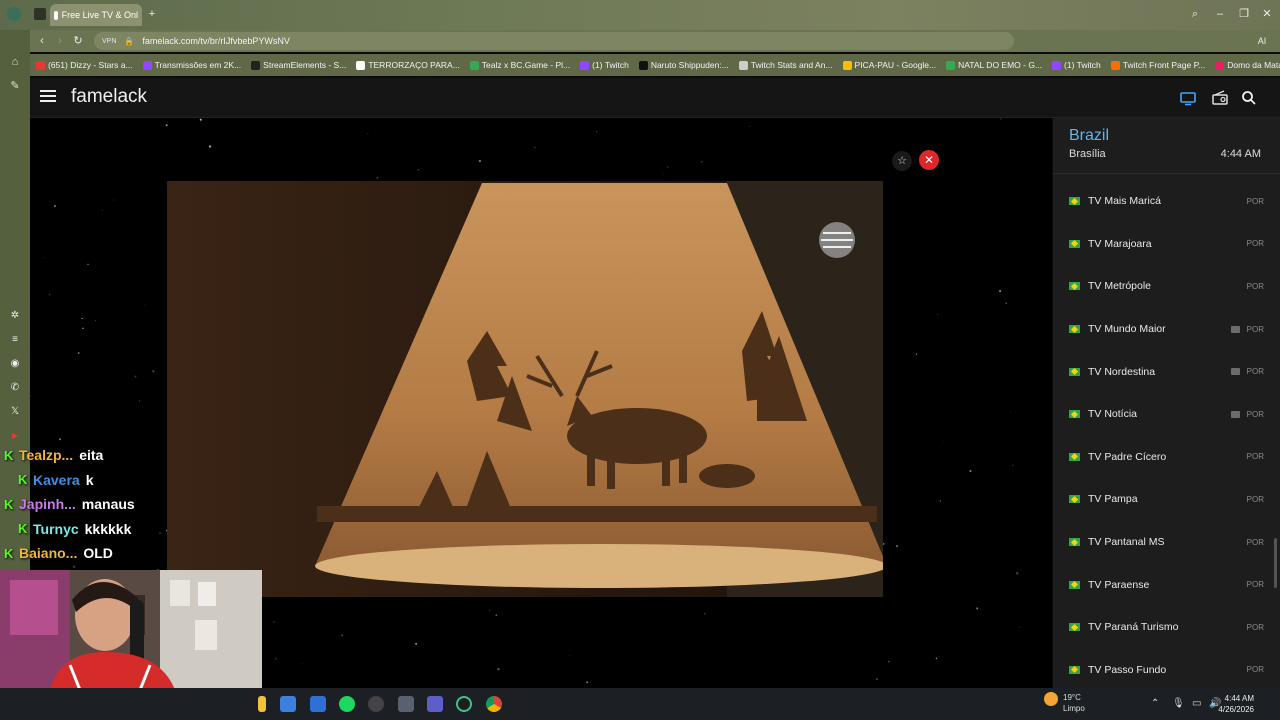 The height and width of the screenshot is (720, 1280). Describe the element at coordinates (464, 704) in the screenshot. I see `opera-taskbar-icon` at that location.